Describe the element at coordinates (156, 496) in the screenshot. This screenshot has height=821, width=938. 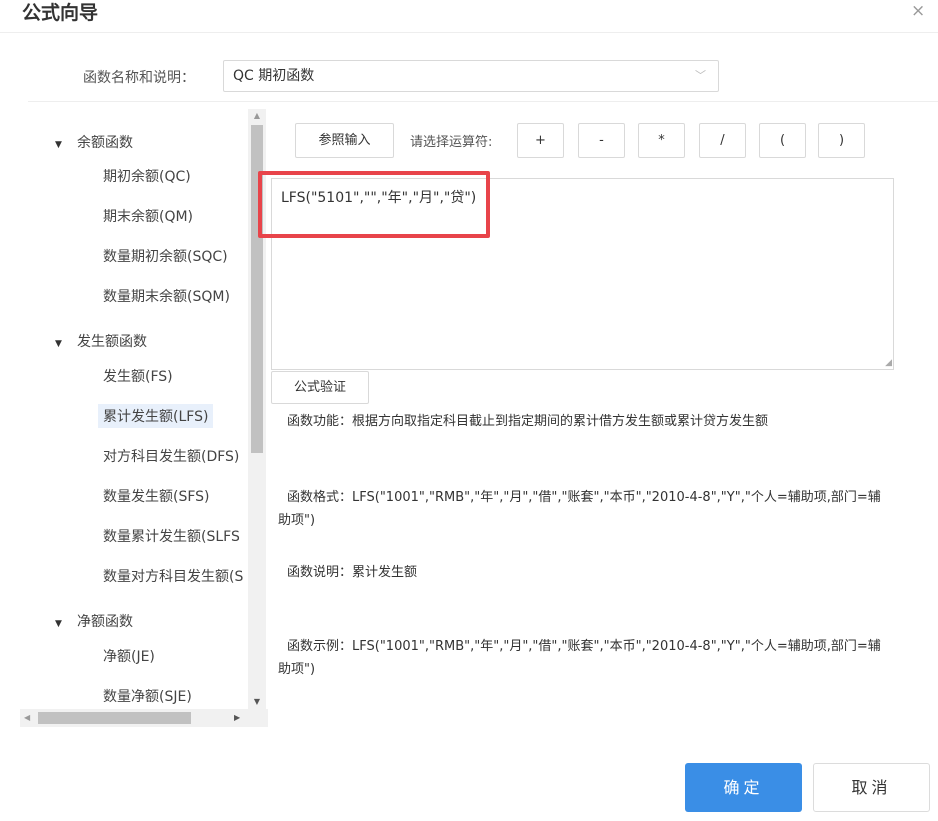
I see `tree-item-sfs: 数量发生额(SFS)` at that location.